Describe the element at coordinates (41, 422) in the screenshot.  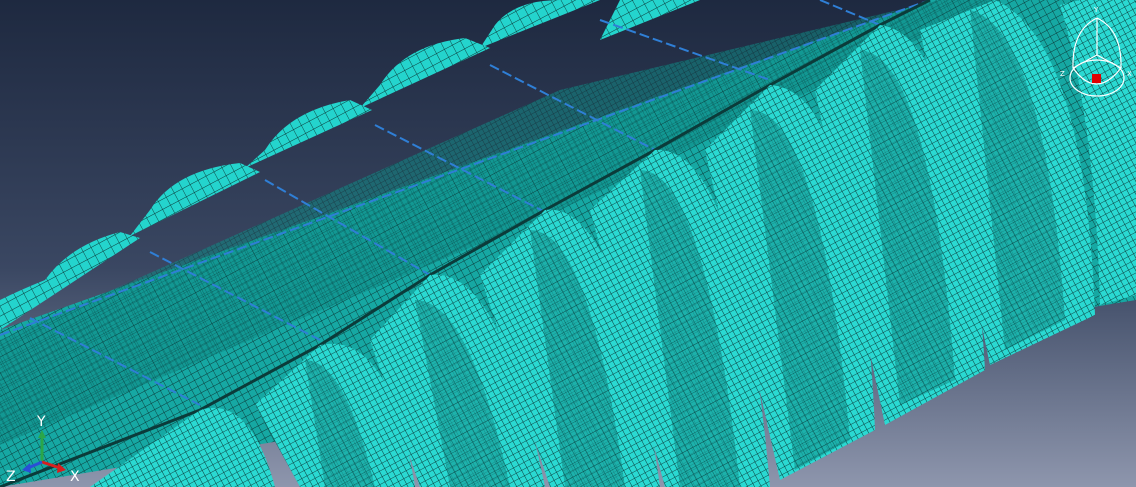
I see `axis-y-label: Y` at that location.